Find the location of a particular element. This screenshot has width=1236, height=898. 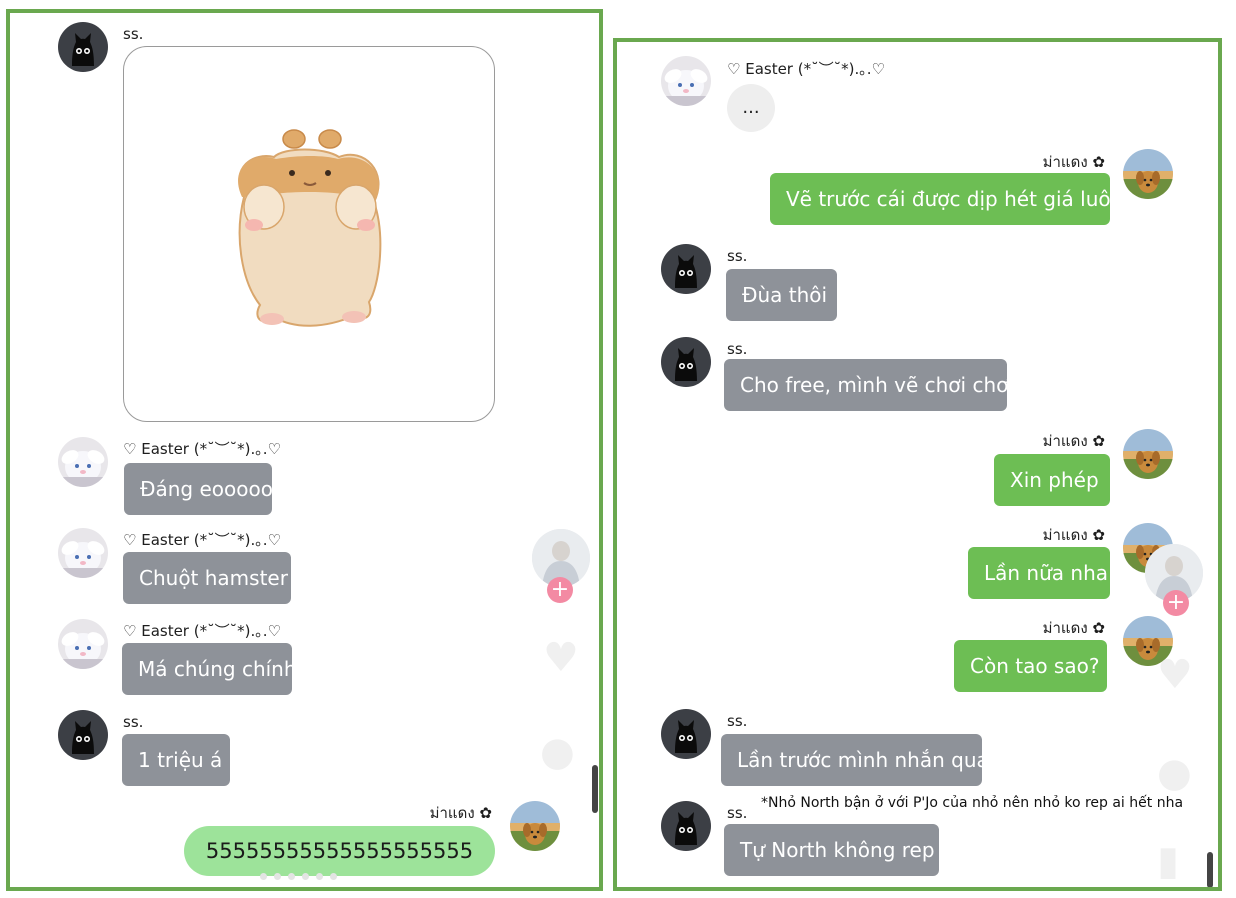

hamster-icon is located at coordinates (310, 228).